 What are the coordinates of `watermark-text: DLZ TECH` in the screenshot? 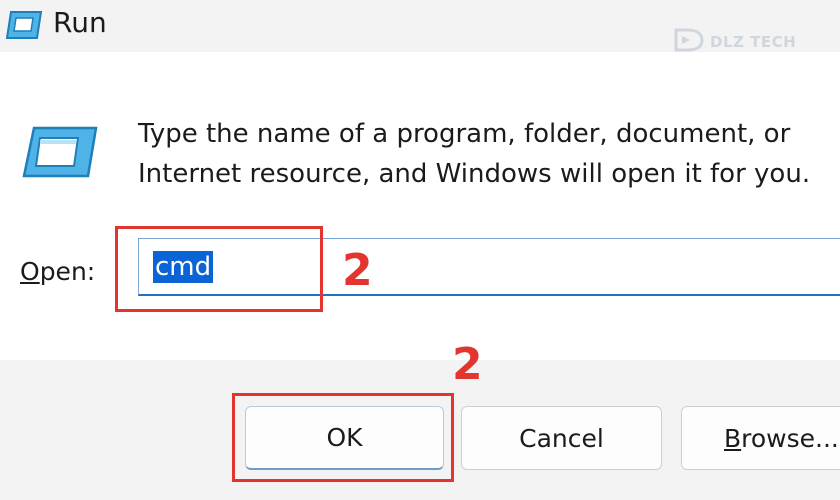 It's located at (753, 42).